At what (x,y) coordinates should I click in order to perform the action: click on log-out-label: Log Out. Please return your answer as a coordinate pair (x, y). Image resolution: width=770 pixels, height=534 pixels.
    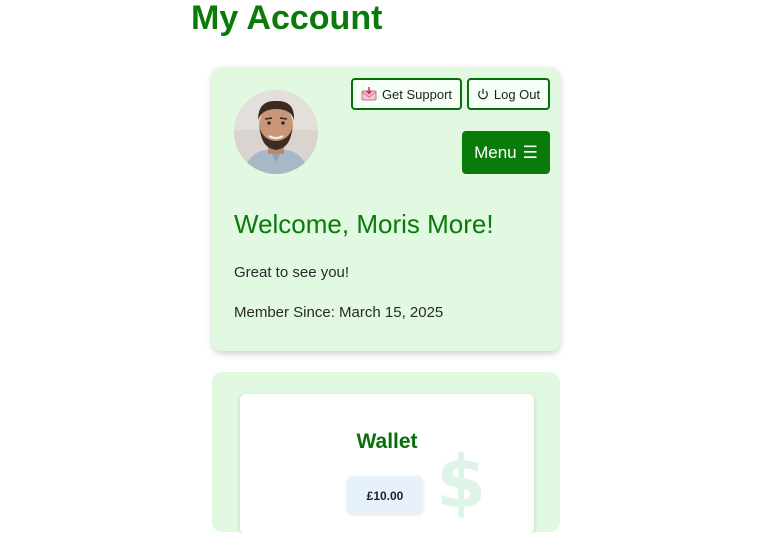
    Looking at the image, I should click on (517, 94).